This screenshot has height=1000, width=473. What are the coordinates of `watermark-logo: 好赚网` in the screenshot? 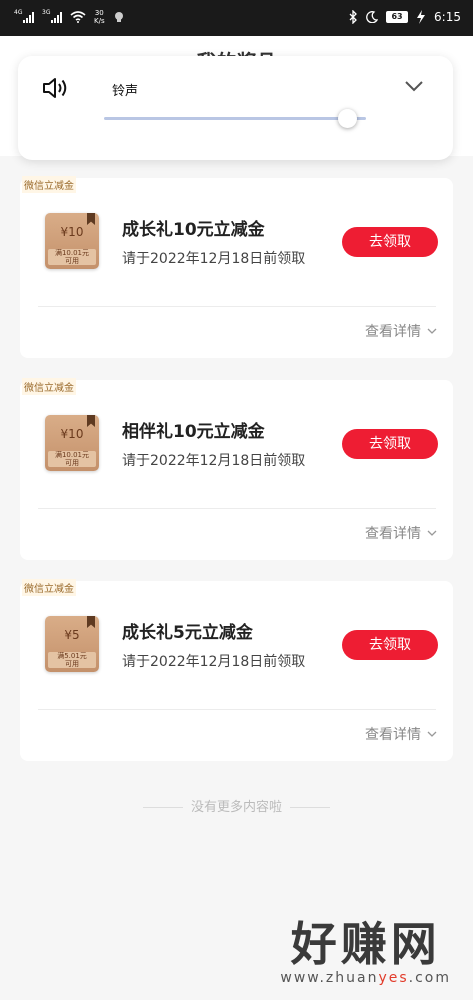 It's located at (365, 944).